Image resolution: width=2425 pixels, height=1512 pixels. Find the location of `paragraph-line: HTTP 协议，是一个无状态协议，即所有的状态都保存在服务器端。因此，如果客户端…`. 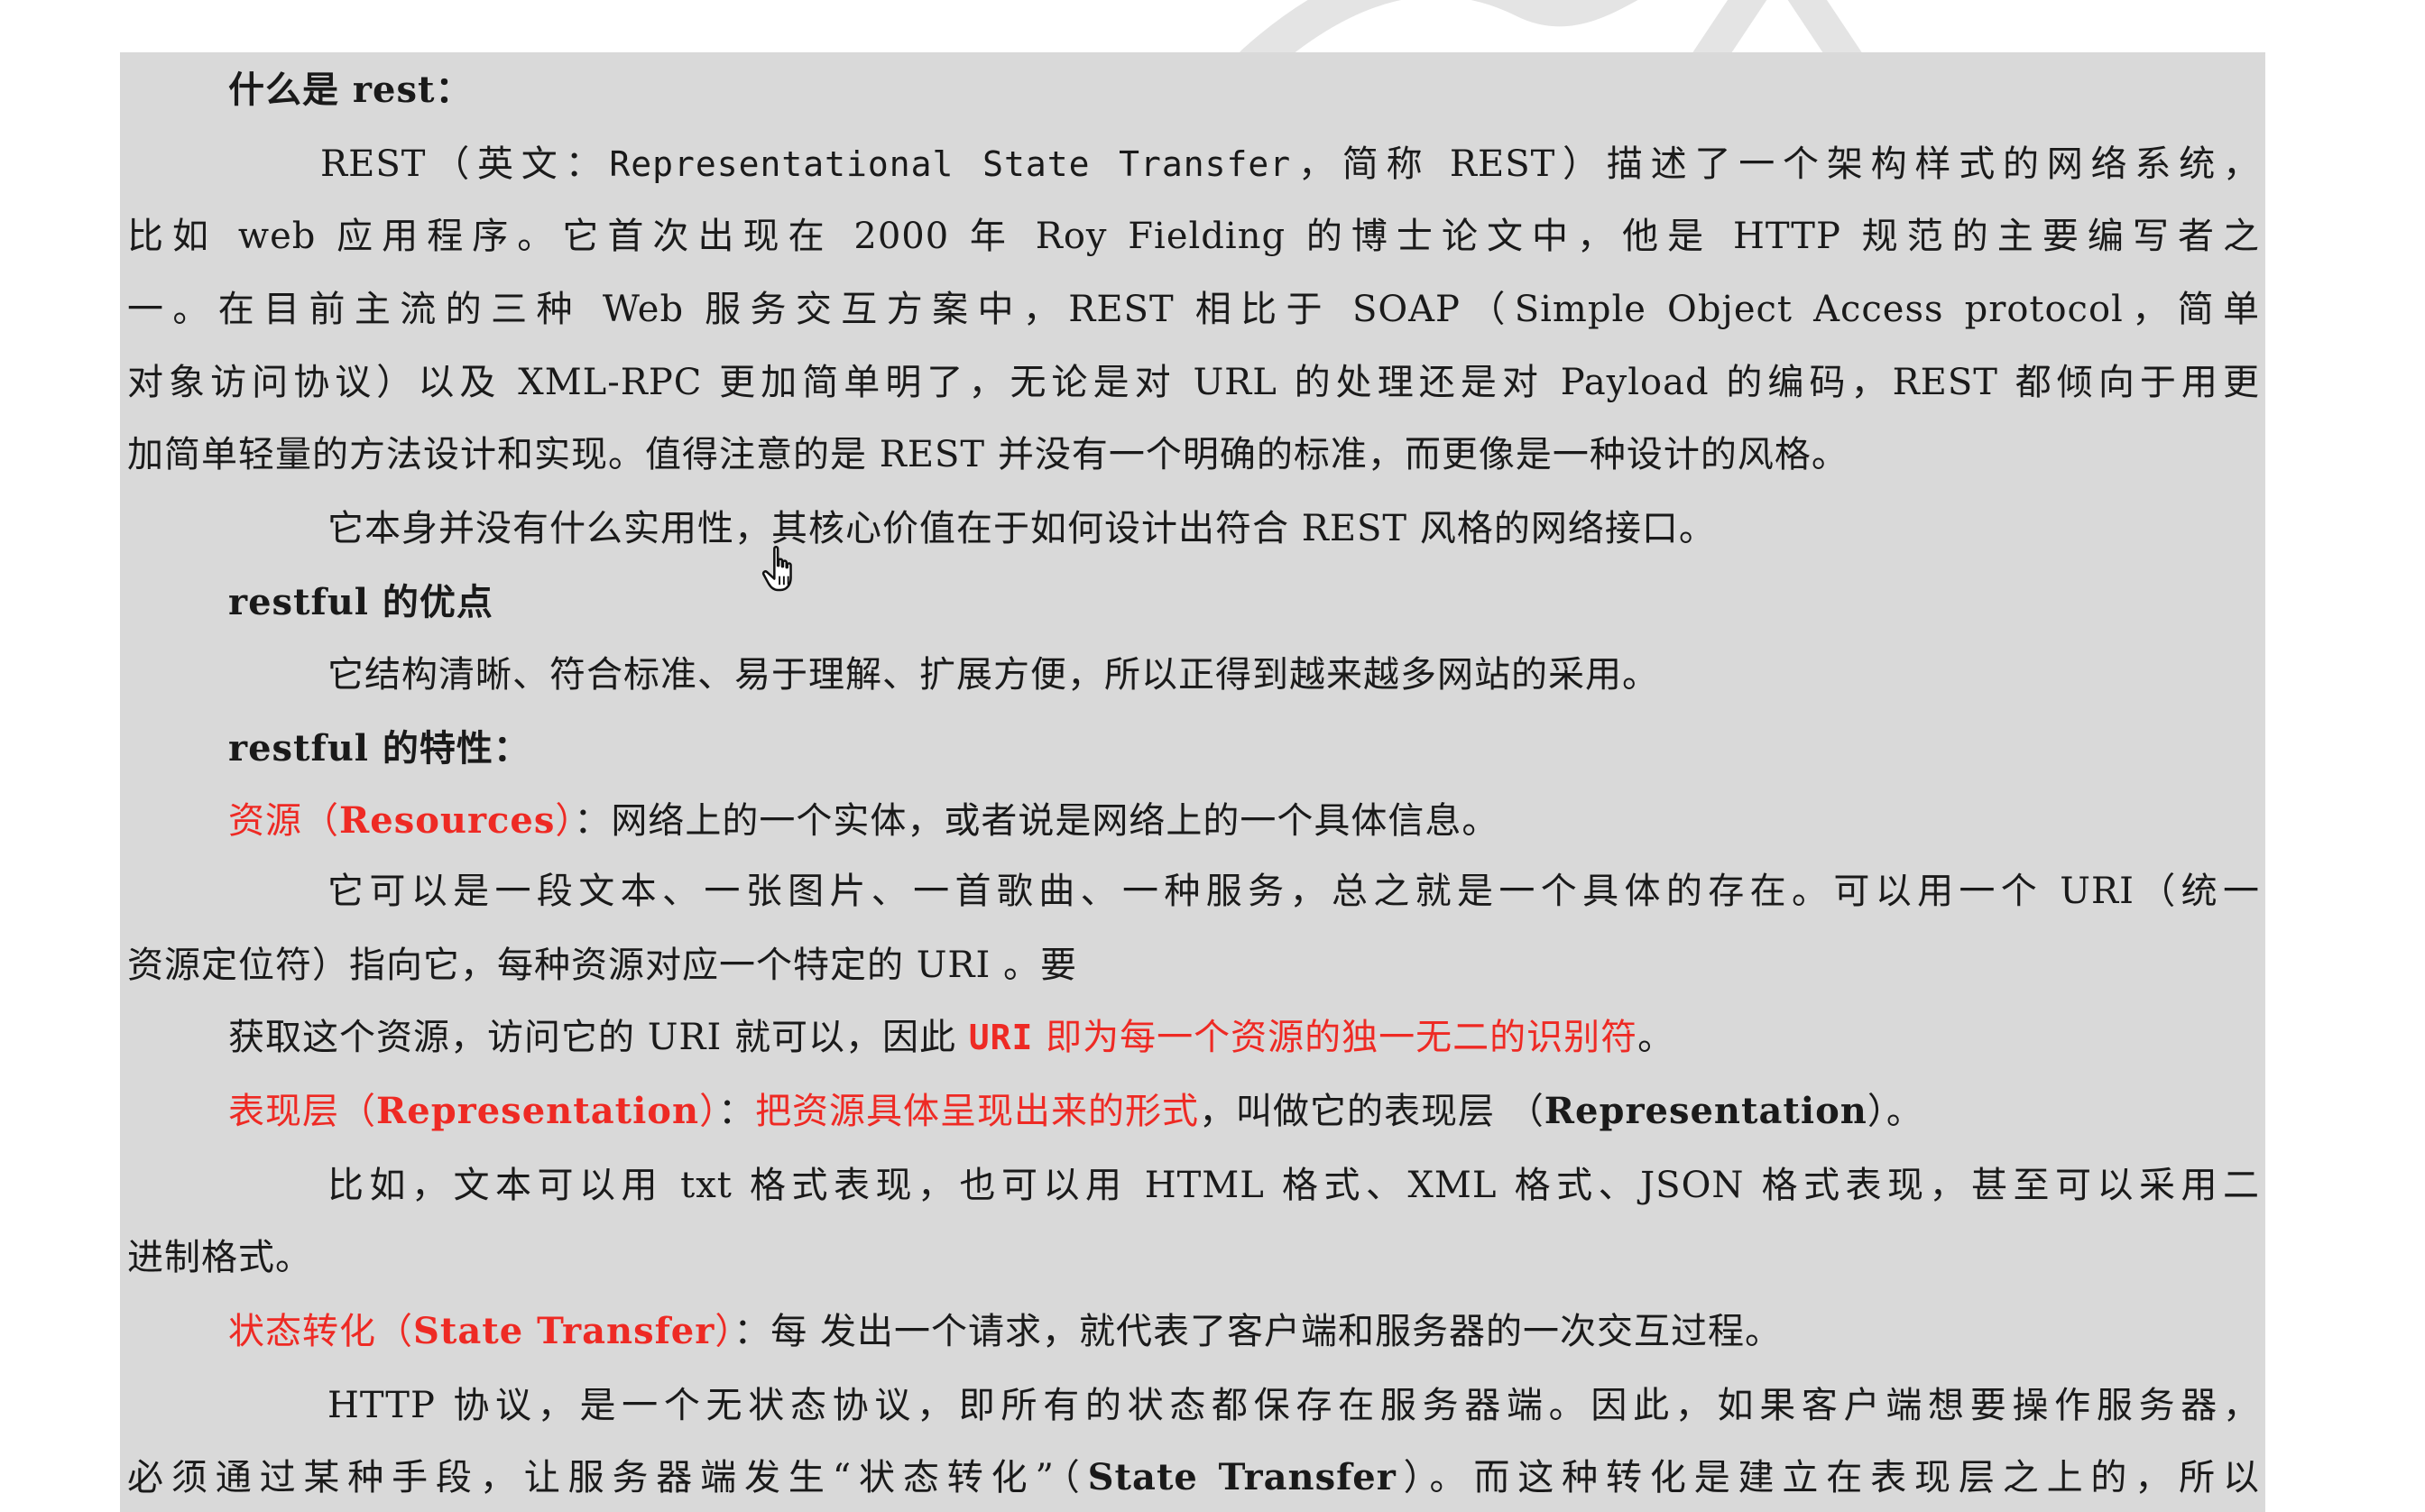

paragraph-line: HTTP 协议，是一个无状态协议，即所有的状态都保存在服务器端。因此，如果客户端… is located at coordinates (1294, 1405).